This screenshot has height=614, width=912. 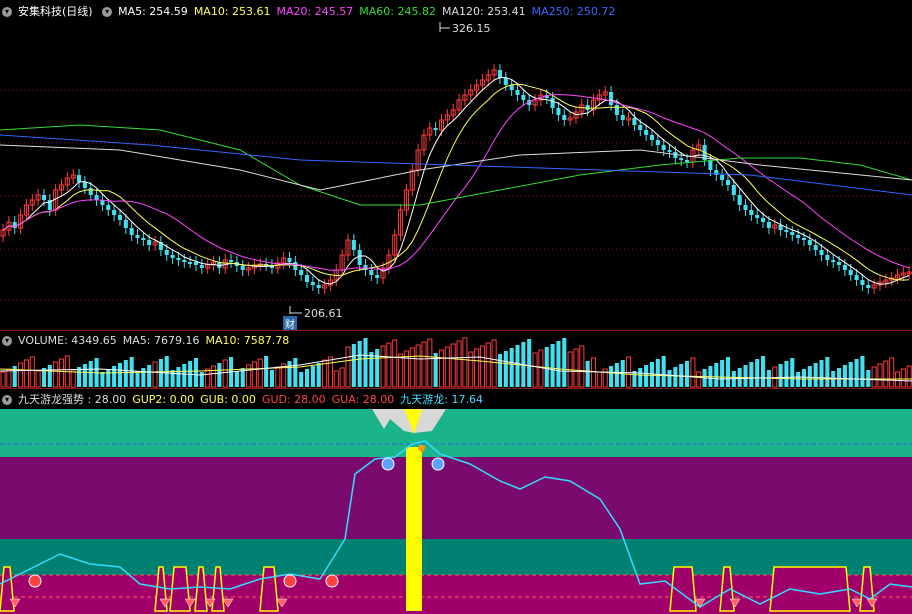 What do you see at coordinates (290, 323) in the screenshot?
I see `financial-report-badge: 财` at bounding box center [290, 323].